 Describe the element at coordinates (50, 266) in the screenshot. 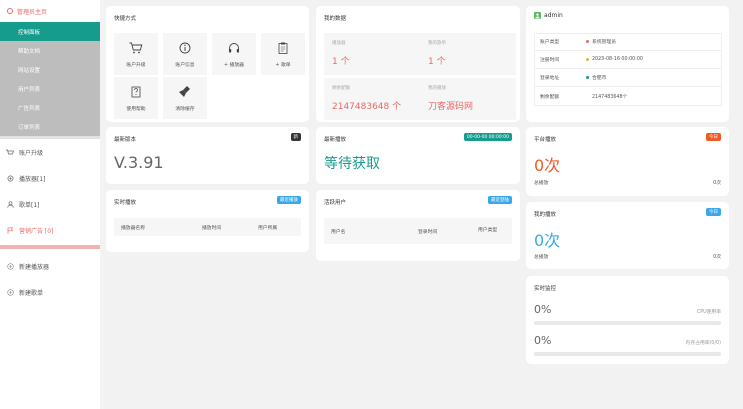

I see `sidebar-item-new-player: 新建播放器` at that location.